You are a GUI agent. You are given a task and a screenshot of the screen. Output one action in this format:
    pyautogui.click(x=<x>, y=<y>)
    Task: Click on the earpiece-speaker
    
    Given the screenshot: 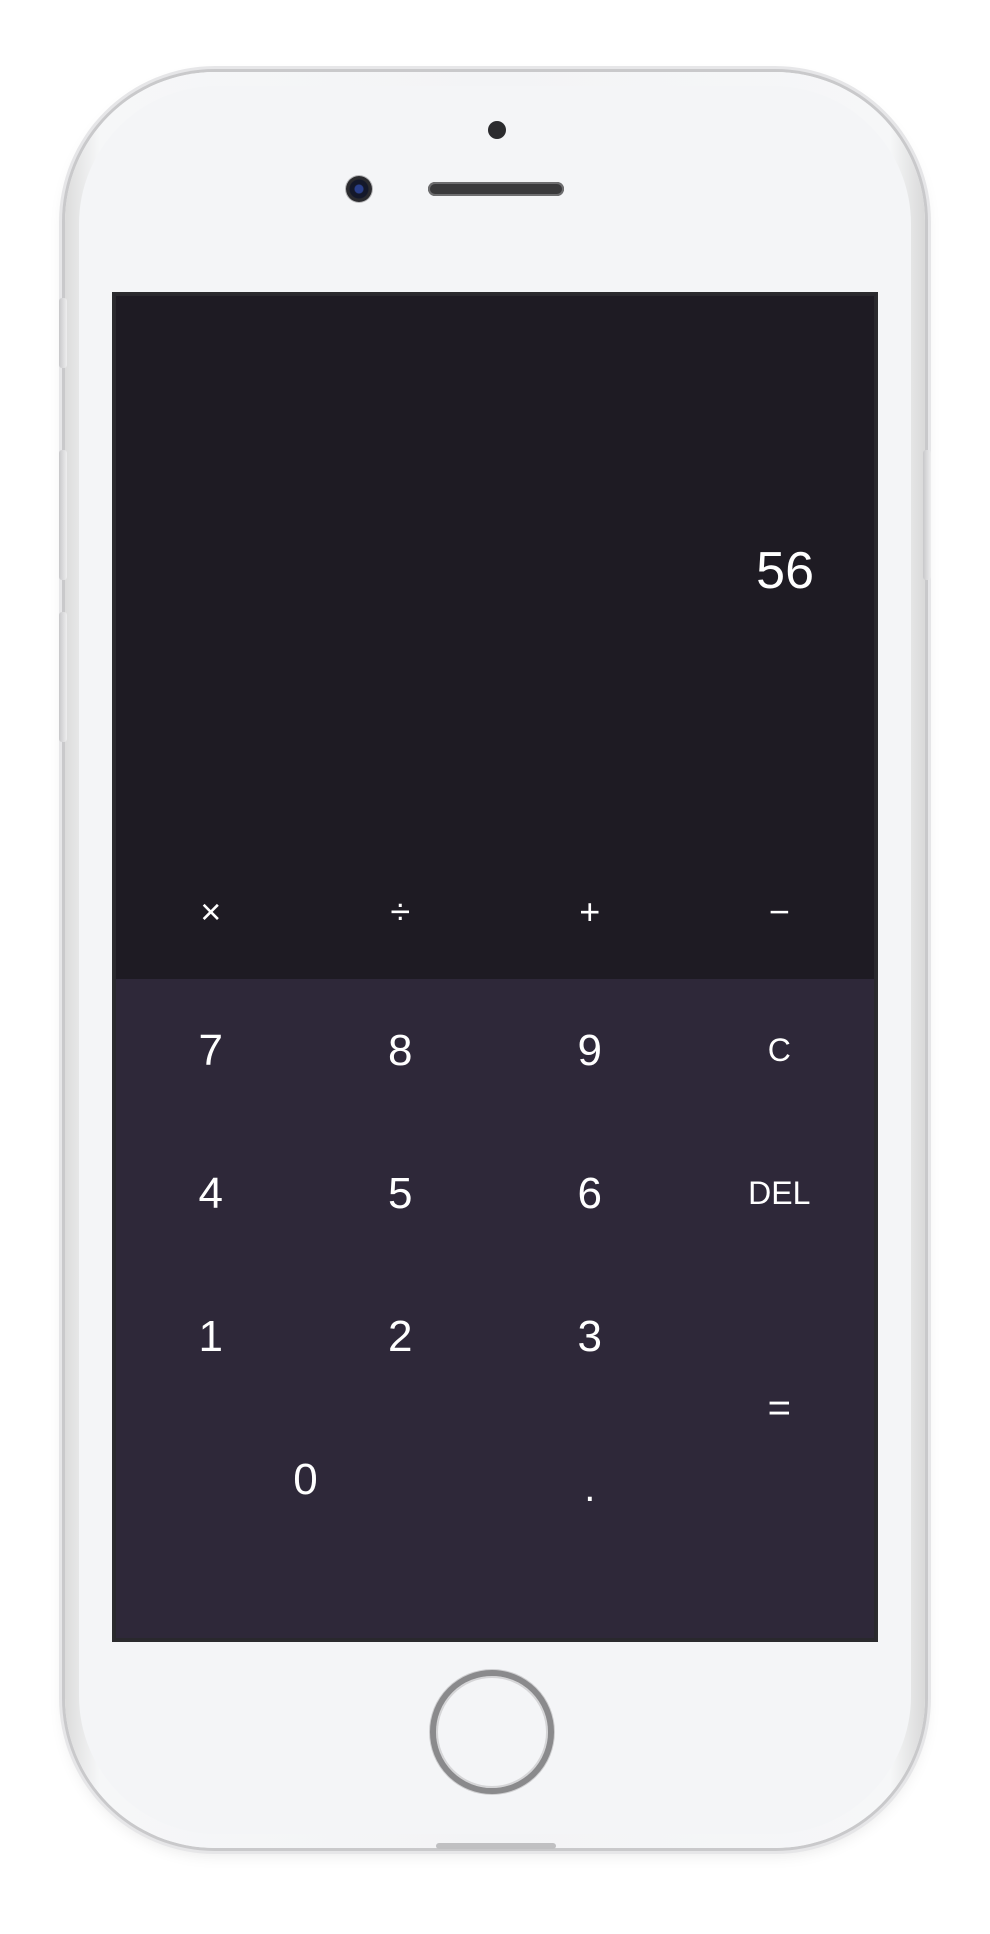 What is the action you would take?
    pyautogui.click(x=496, y=189)
    